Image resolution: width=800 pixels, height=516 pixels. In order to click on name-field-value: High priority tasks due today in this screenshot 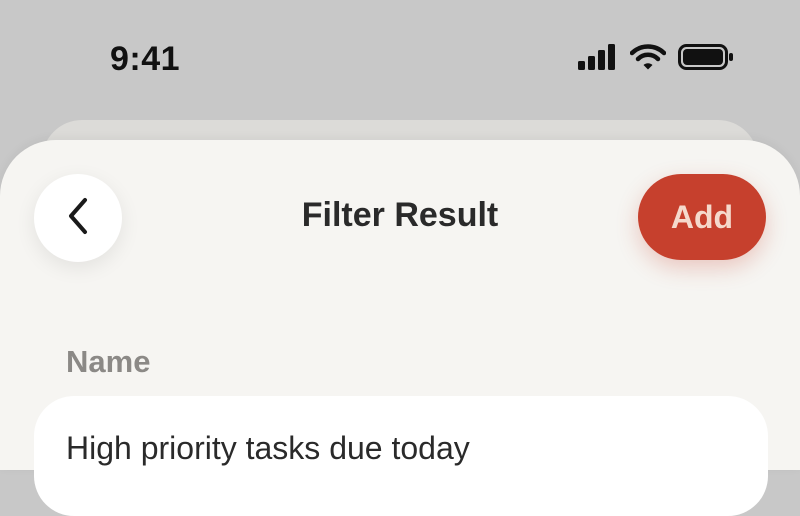, I will do `click(268, 448)`.